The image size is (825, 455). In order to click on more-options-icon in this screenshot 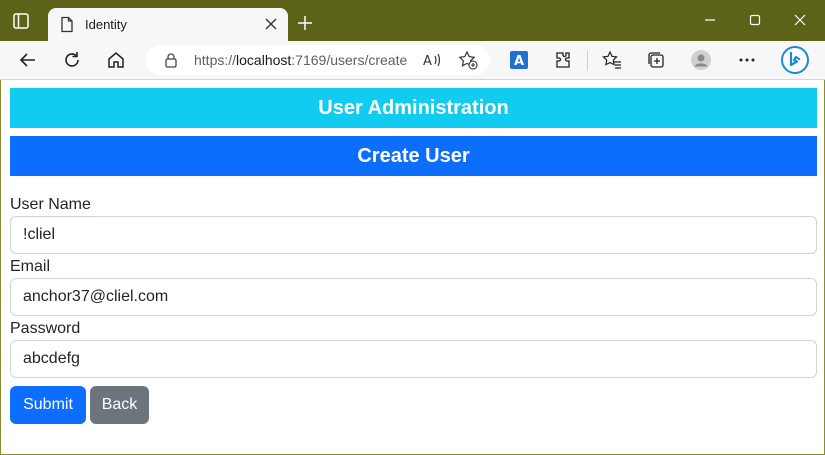, I will do `click(747, 60)`.